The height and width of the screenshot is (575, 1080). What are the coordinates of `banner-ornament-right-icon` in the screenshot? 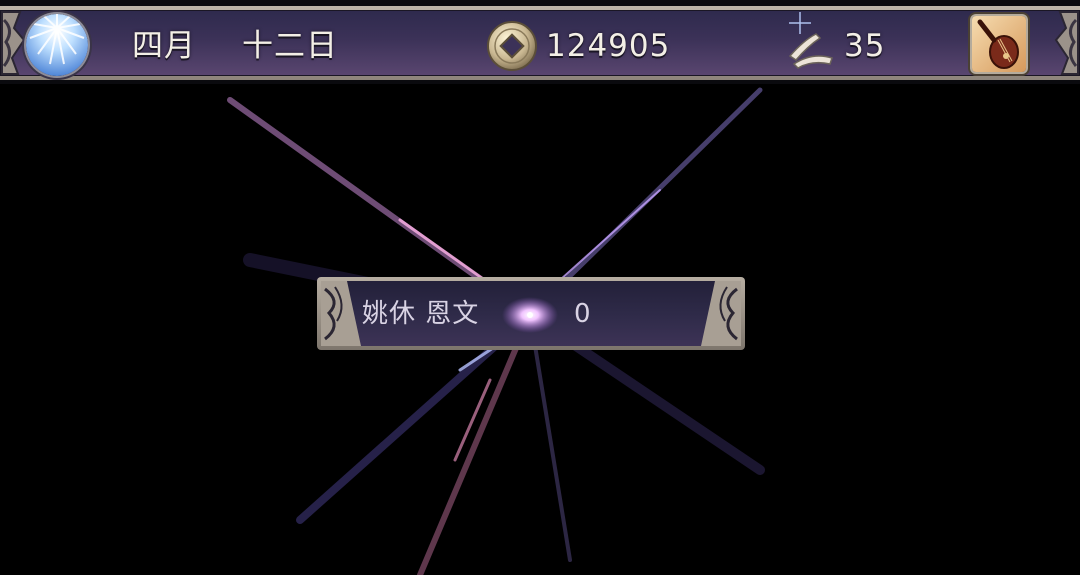 It's located at (721, 313).